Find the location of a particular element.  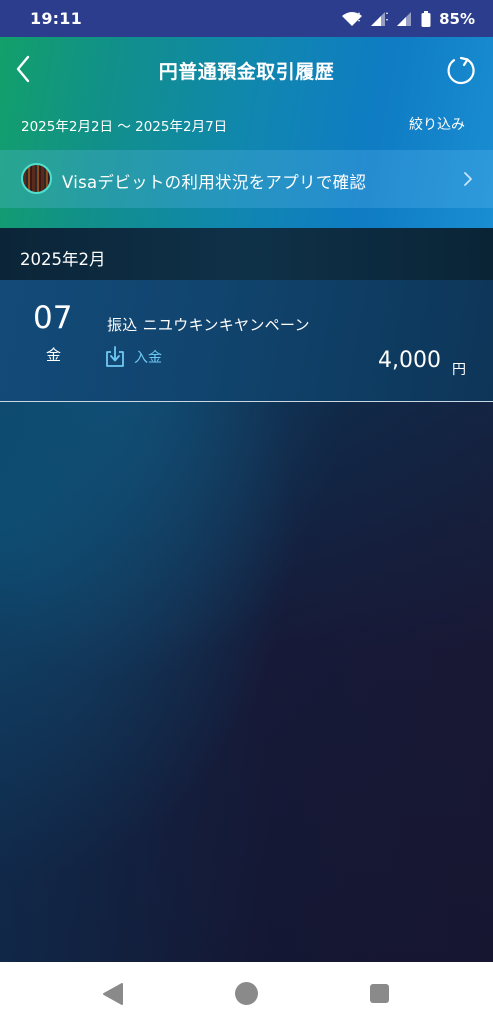

transaction-type-label: 入金 is located at coordinates (148, 358).